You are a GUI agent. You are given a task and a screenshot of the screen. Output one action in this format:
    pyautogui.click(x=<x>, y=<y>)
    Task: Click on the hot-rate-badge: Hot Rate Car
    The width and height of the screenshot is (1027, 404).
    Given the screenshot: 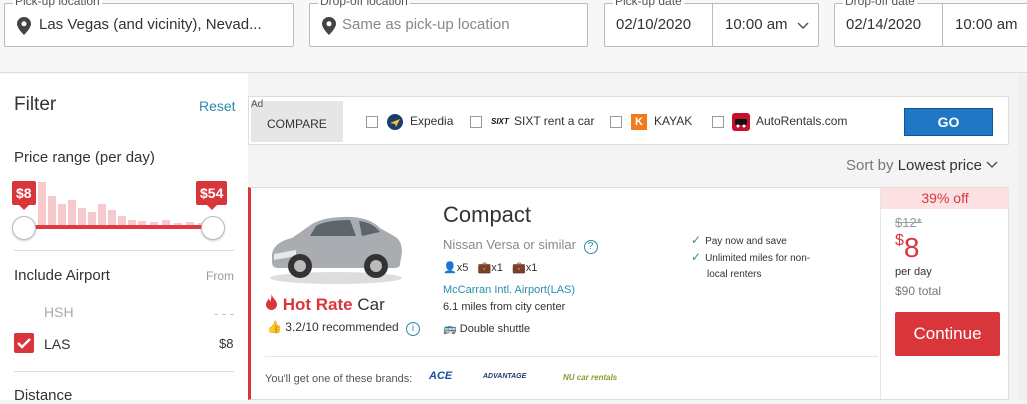 What is the action you would take?
    pyautogui.click(x=325, y=304)
    